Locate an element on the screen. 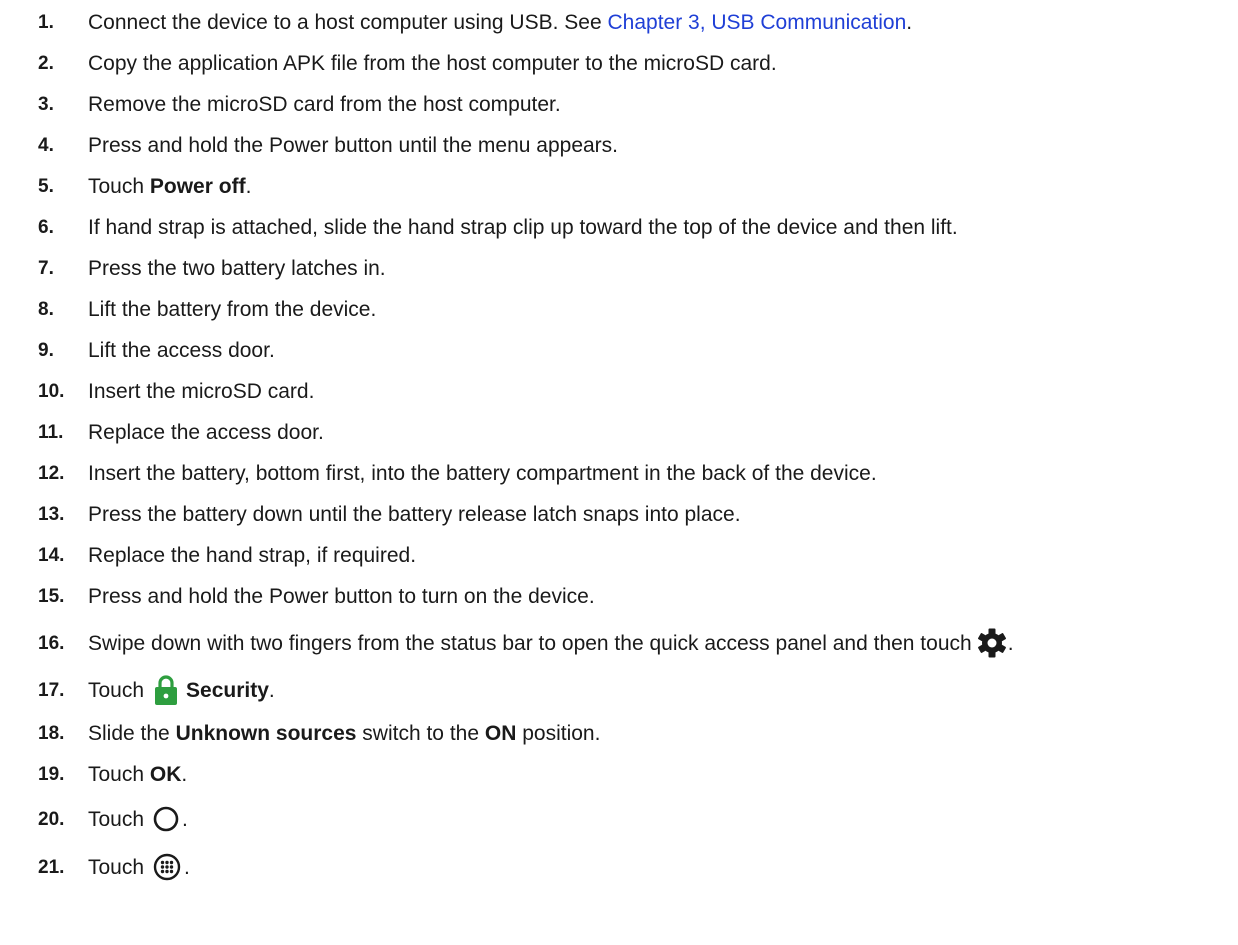  app-drawer-icon is located at coordinates (167, 867).